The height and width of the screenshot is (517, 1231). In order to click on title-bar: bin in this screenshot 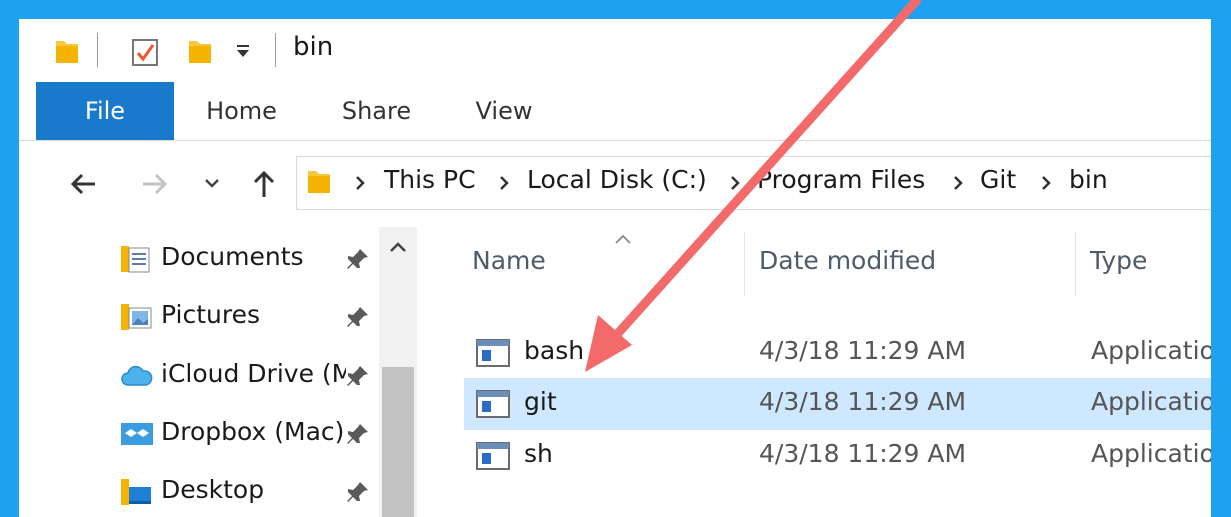, I will do `click(615, 50)`.